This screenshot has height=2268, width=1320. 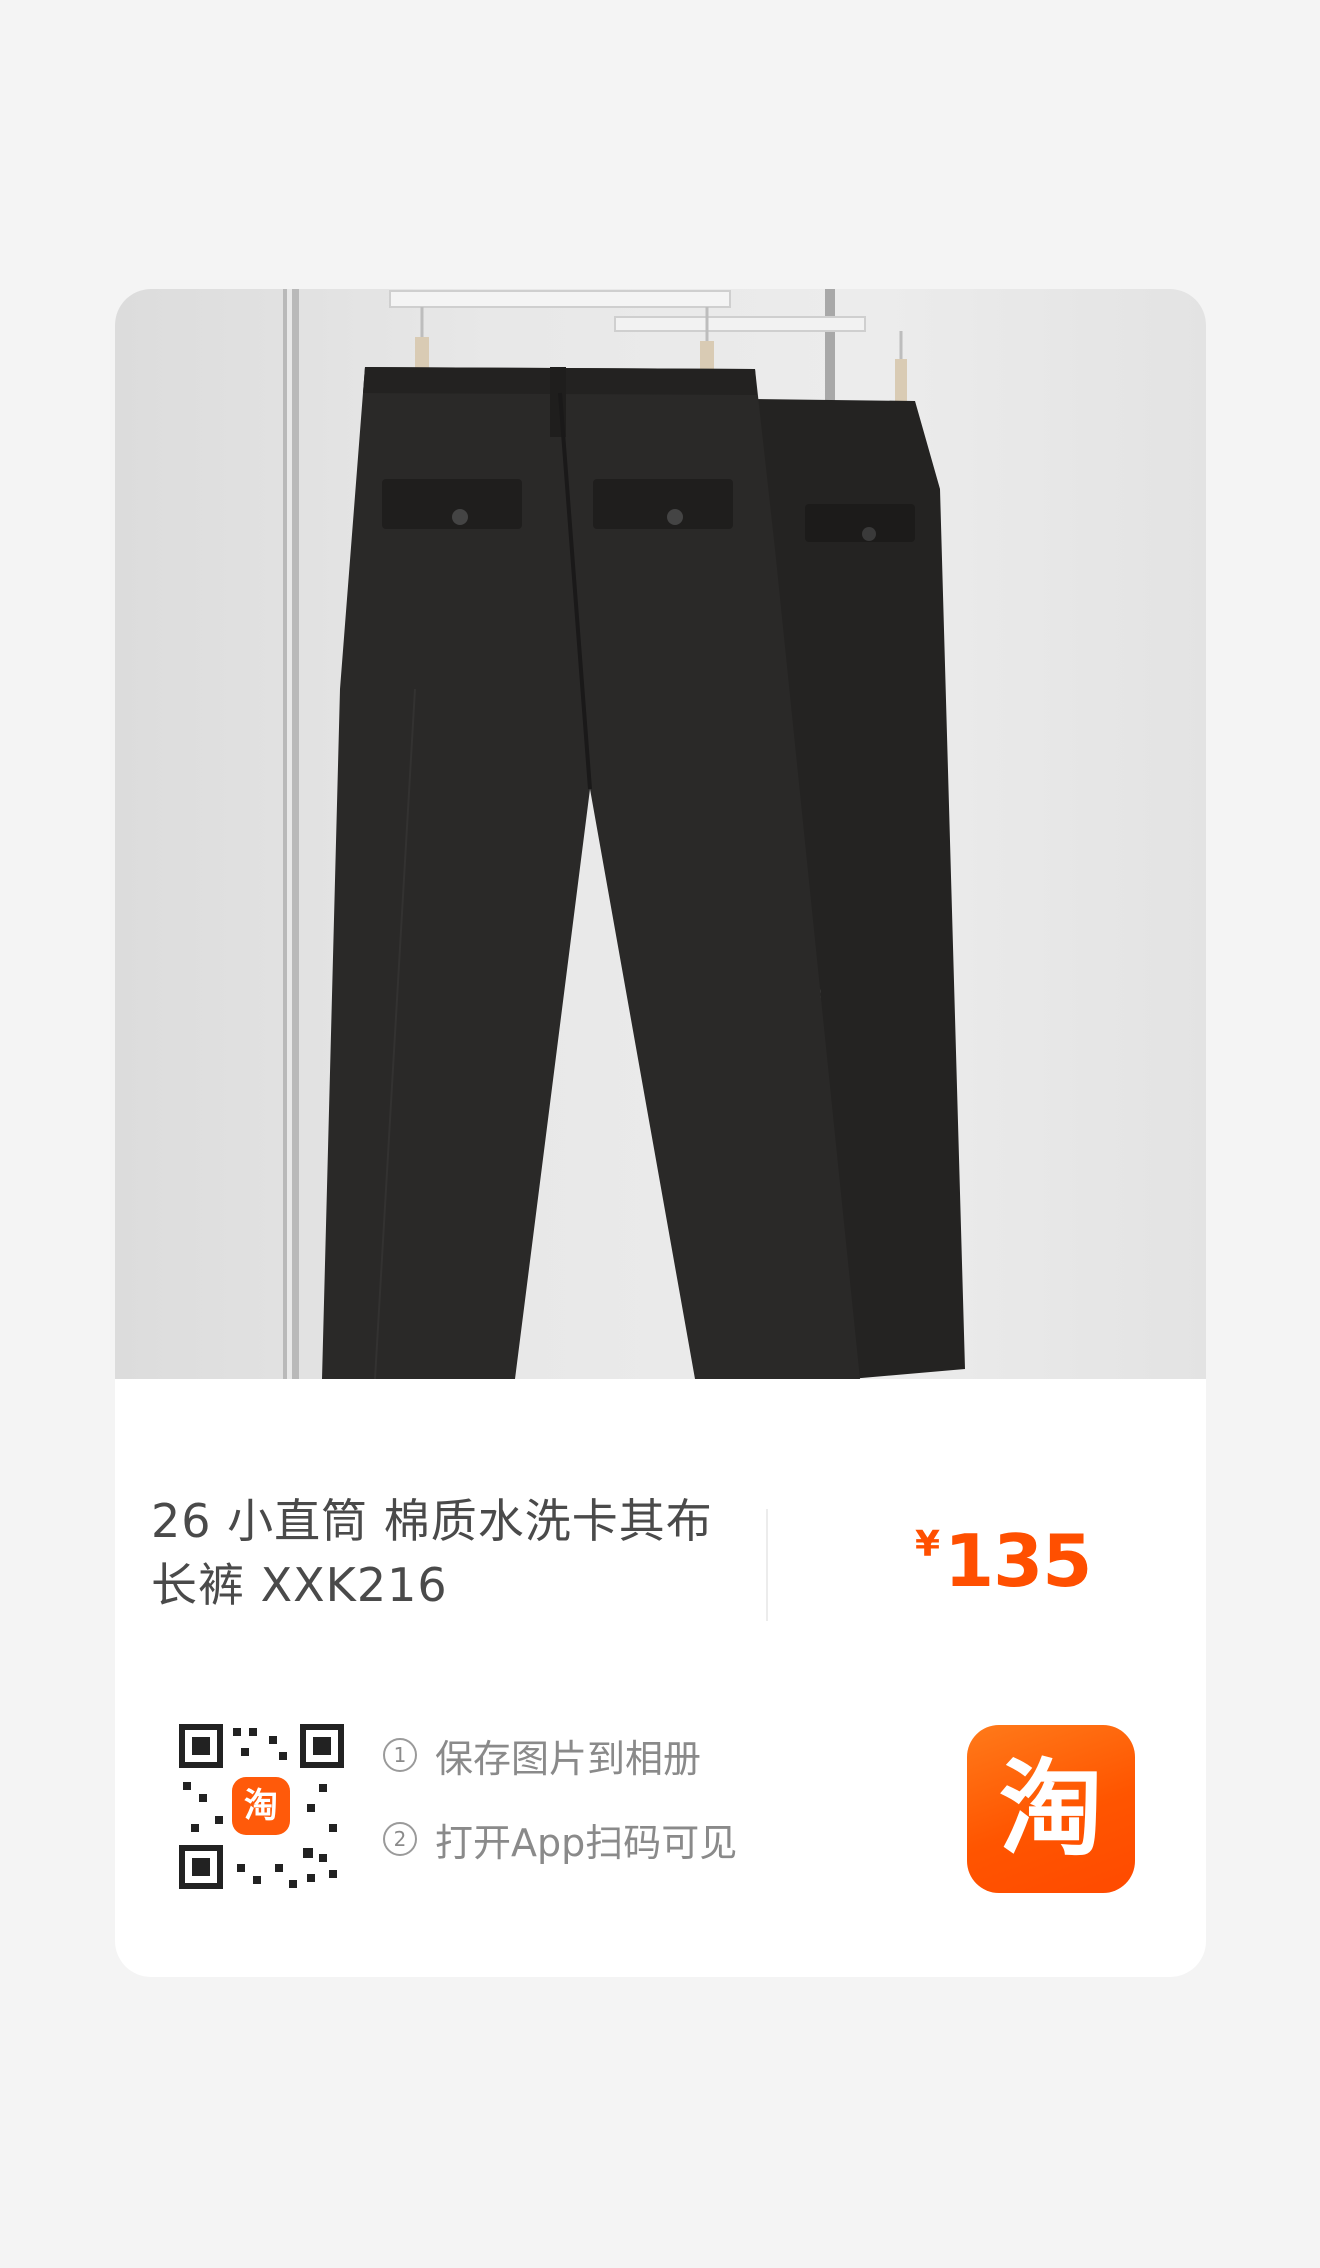 What do you see at coordinates (400, 1839) in the screenshot?
I see `step-number-badge: 2` at bounding box center [400, 1839].